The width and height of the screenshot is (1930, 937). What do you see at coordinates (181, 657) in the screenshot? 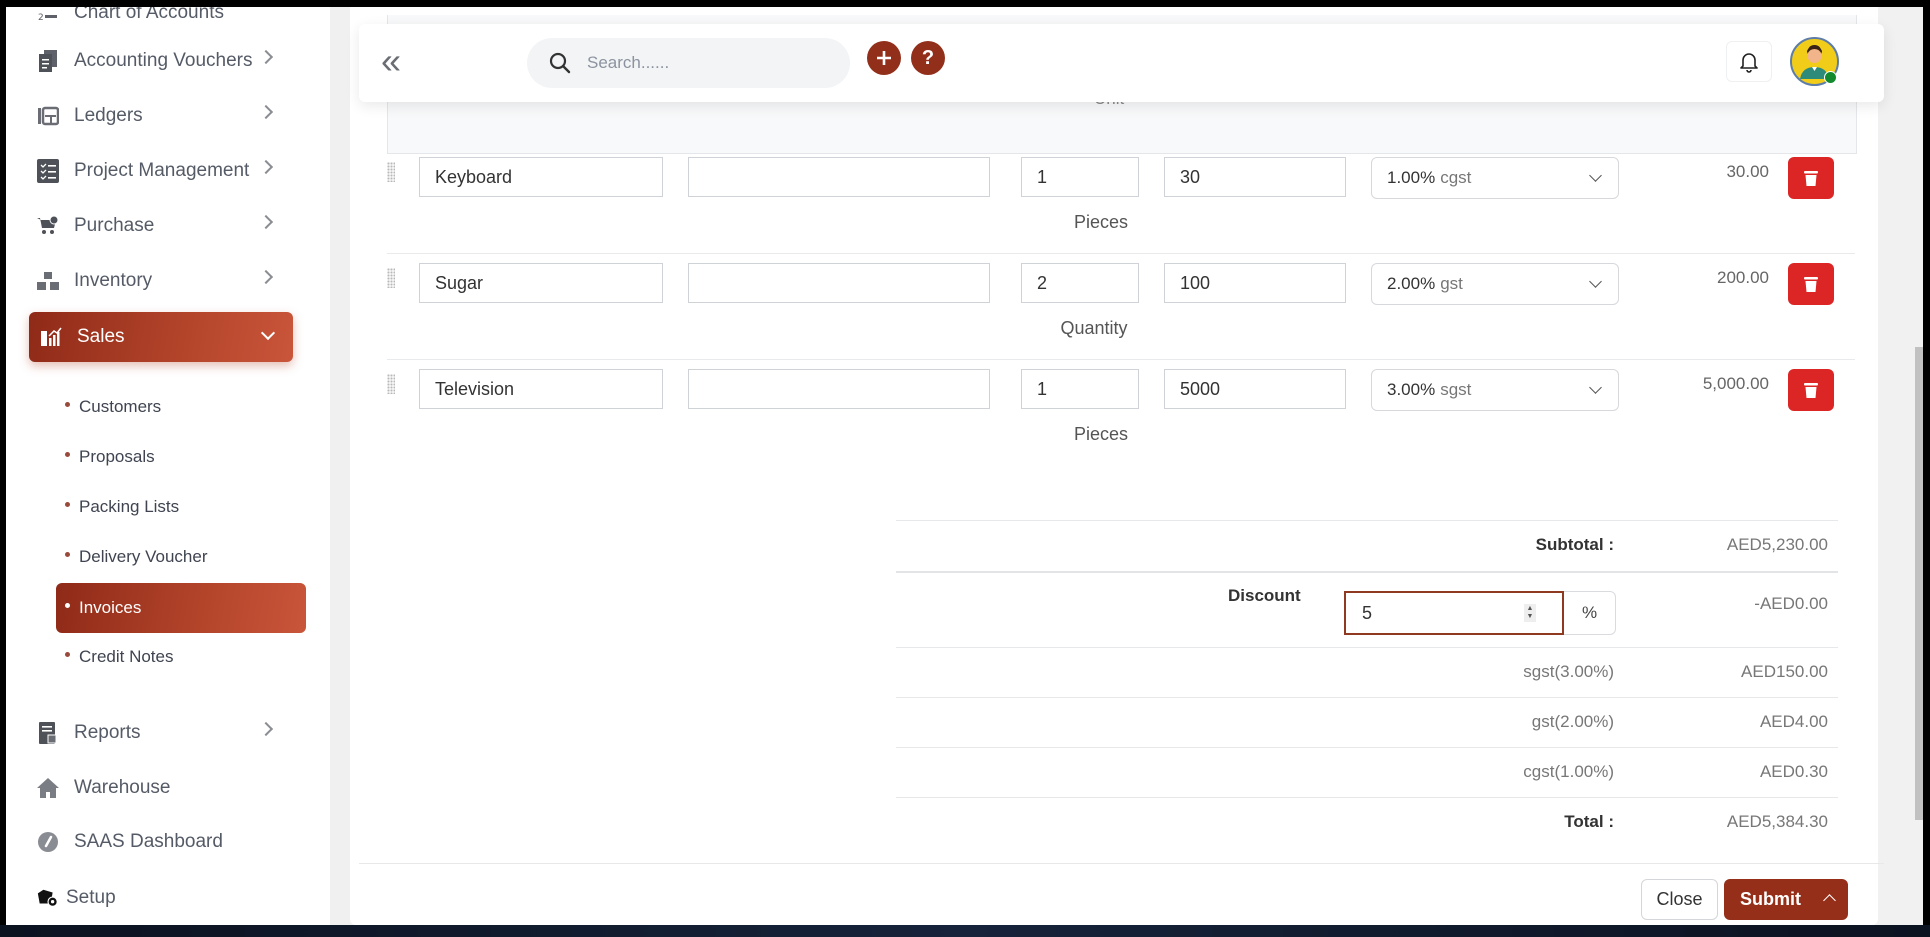
I see `sidebar-subitem-credit-notes: Credit Notes` at bounding box center [181, 657].